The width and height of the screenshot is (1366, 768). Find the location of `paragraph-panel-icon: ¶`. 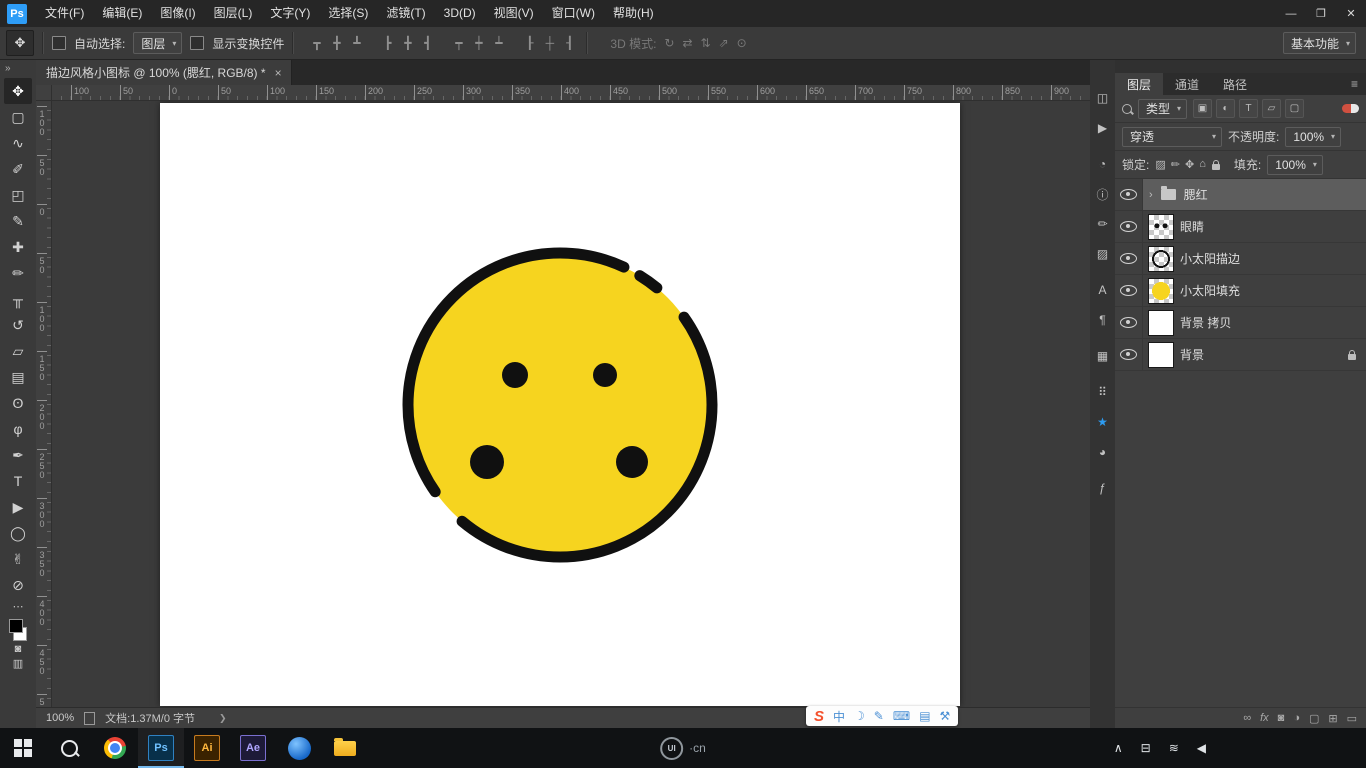

paragraph-panel-icon: ¶ is located at coordinates (1103, 320).